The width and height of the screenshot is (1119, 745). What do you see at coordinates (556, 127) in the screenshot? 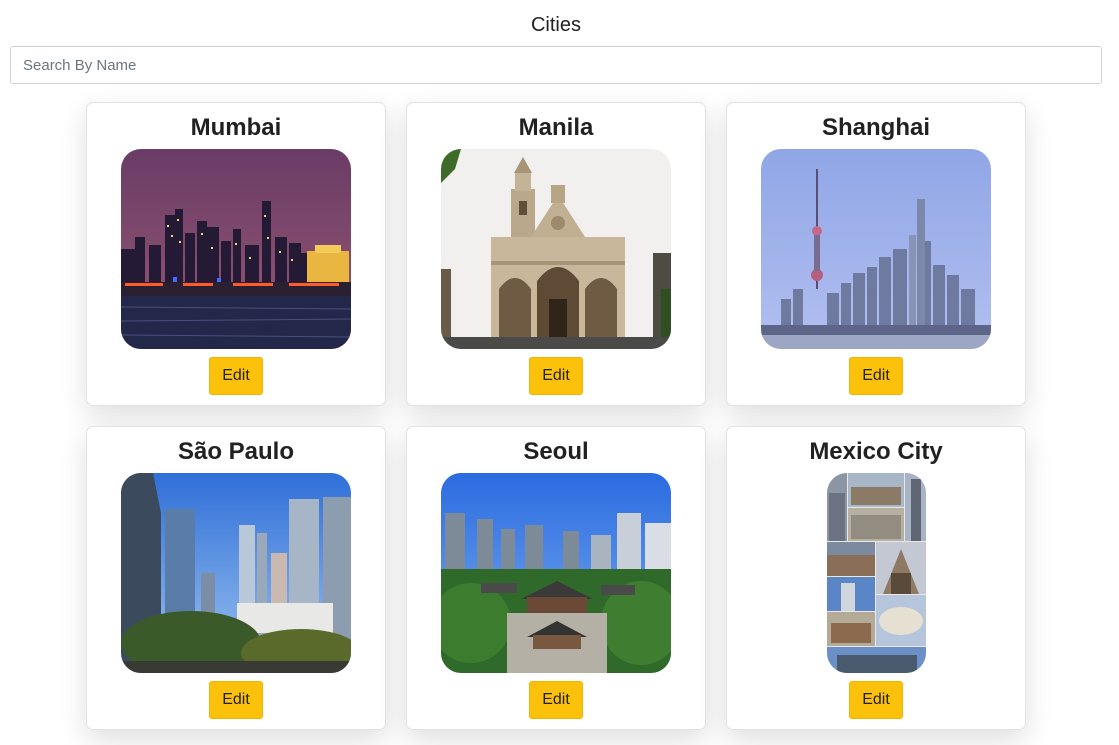
I see `city-name: Manila` at bounding box center [556, 127].